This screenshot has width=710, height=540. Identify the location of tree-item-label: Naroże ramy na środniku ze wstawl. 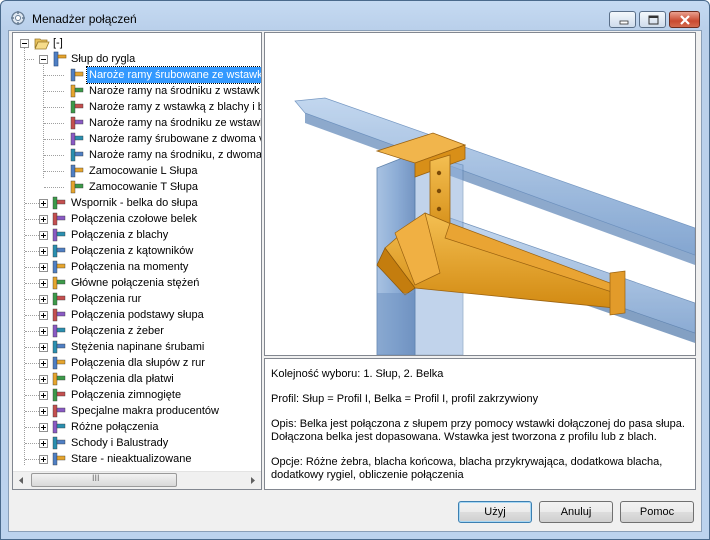
(175, 123).